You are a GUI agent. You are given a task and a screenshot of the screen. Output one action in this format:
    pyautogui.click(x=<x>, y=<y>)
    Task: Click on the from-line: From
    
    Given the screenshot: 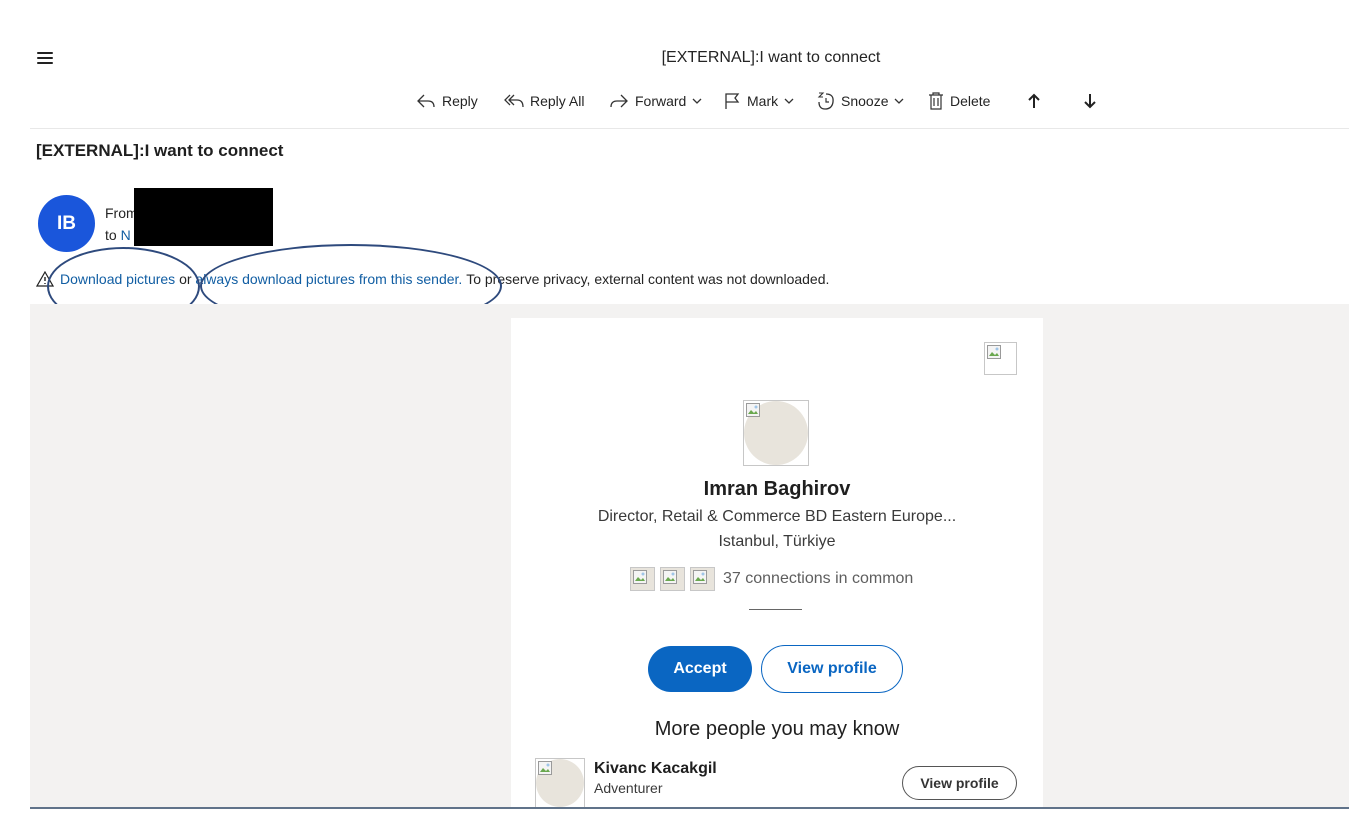 What is the action you would take?
    pyautogui.click(x=121, y=213)
    